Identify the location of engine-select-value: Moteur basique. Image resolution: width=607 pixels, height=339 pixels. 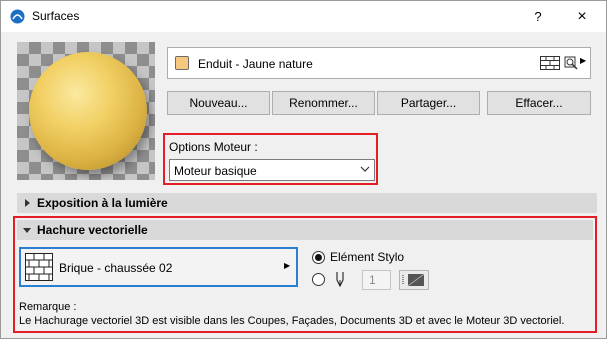
(215, 171).